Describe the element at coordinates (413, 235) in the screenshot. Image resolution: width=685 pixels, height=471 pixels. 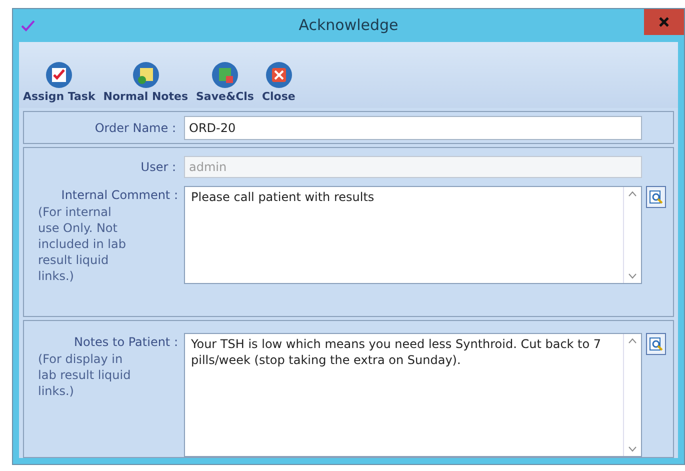
I see `internal-comment-textarea: Please call patient with results` at that location.